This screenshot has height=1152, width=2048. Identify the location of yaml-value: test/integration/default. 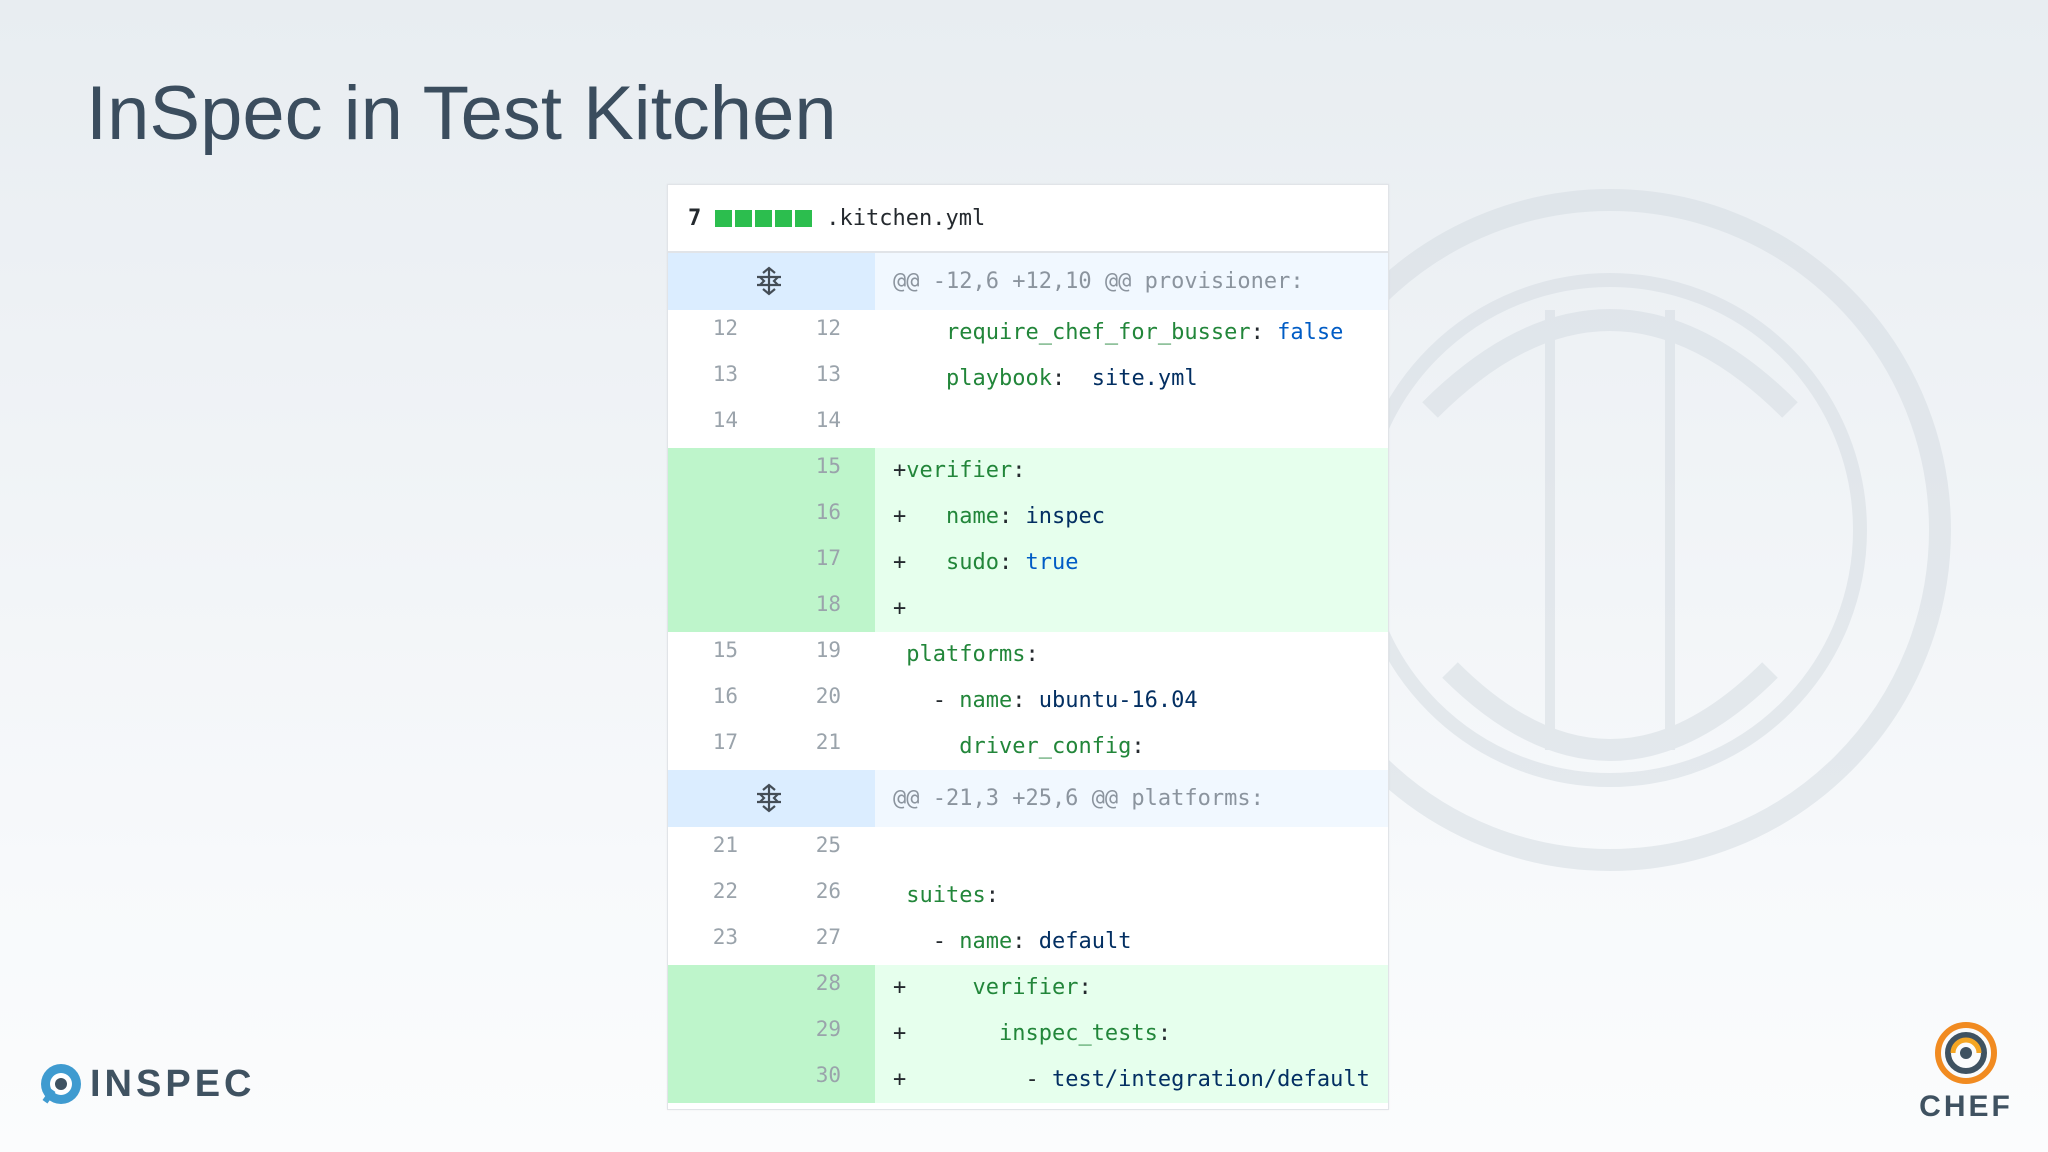
(1210, 1079).